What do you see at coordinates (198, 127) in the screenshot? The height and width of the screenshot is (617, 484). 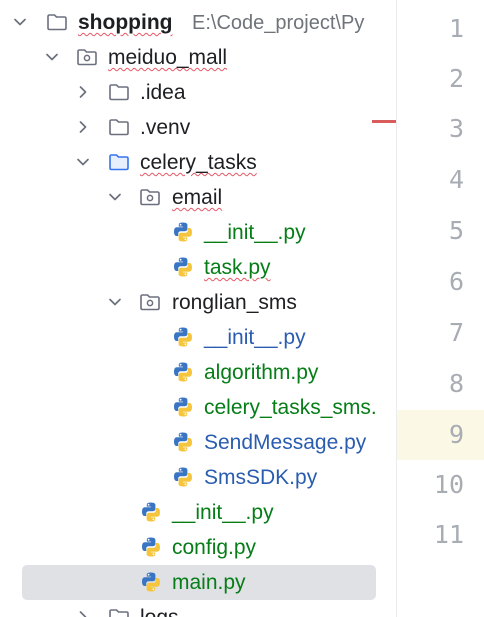 I see `tree-row-venv: .venv` at bounding box center [198, 127].